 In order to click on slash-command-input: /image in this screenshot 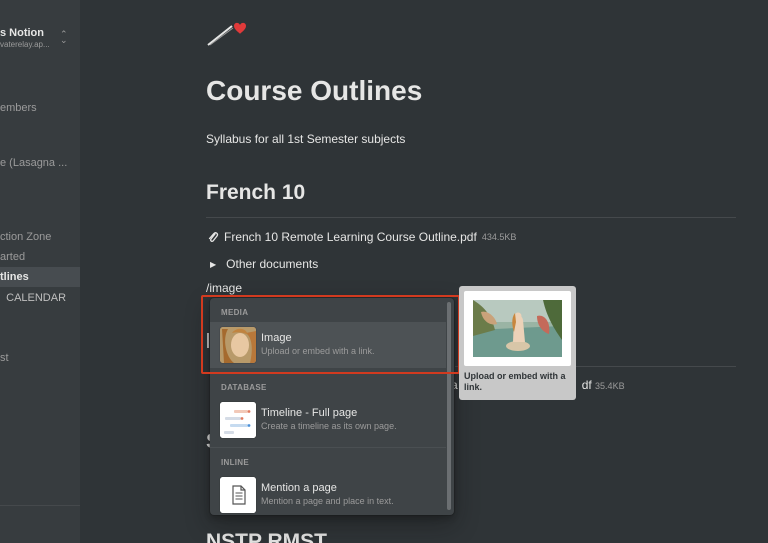, I will do `click(224, 288)`.